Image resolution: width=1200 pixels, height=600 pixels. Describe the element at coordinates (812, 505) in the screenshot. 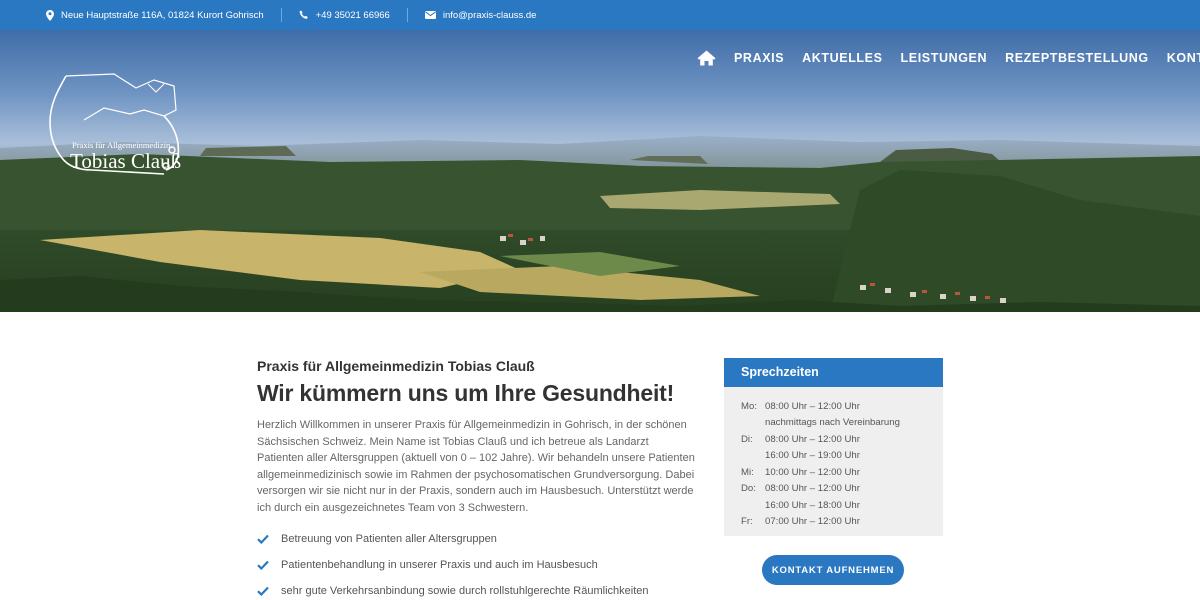

I see `hours-time: 16:00 Uhr – 18:00 Uhr` at that location.